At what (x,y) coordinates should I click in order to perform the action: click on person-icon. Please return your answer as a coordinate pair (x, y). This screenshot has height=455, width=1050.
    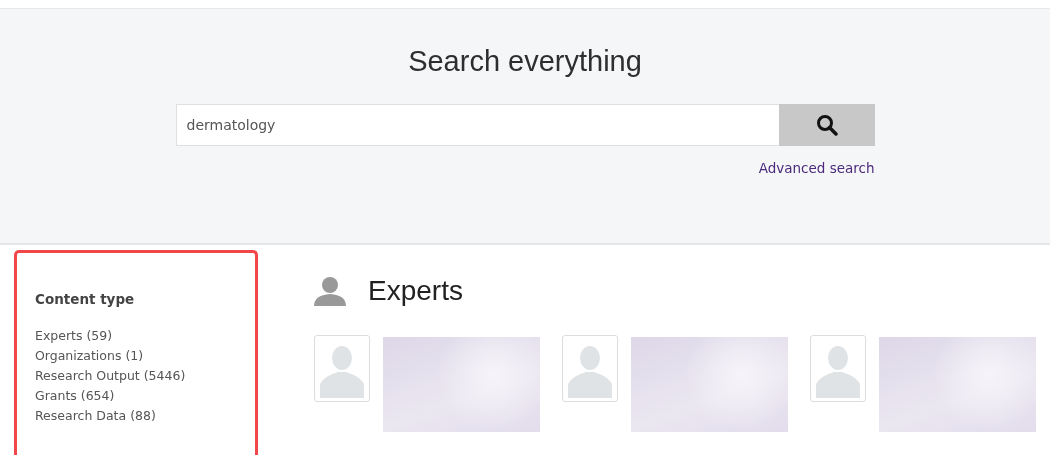
    Looking at the image, I should click on (330, 291).